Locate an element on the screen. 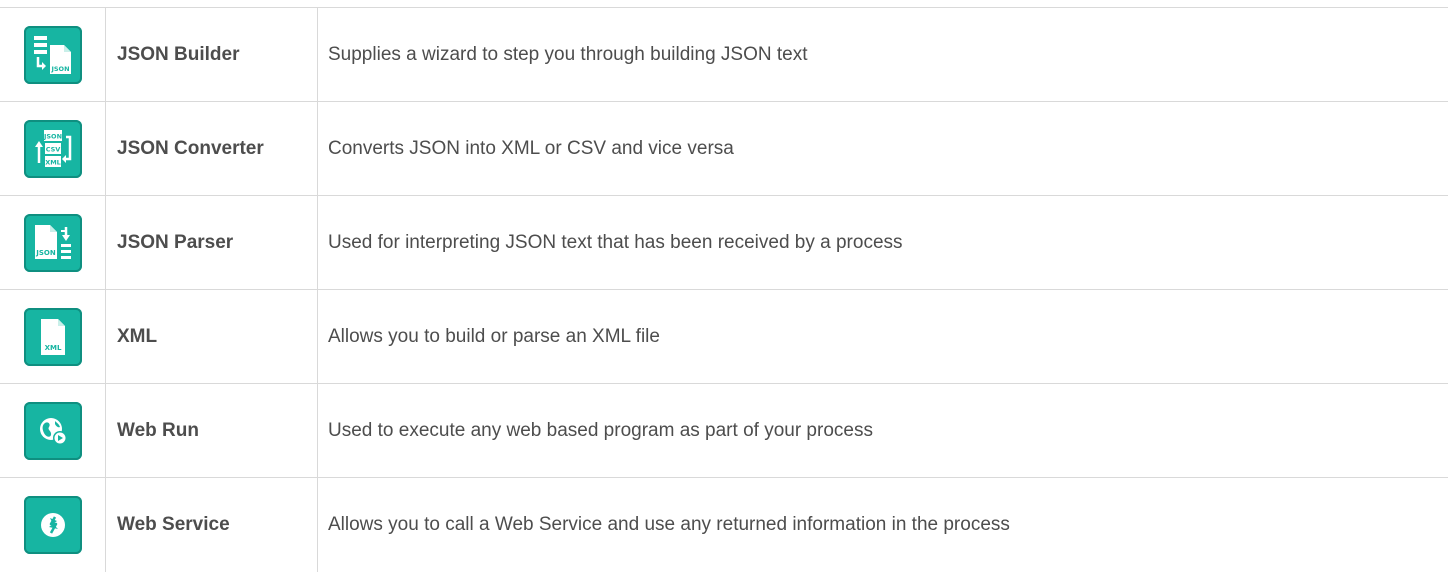  xml-file-icon: XML is located at coordinates (52, 336).